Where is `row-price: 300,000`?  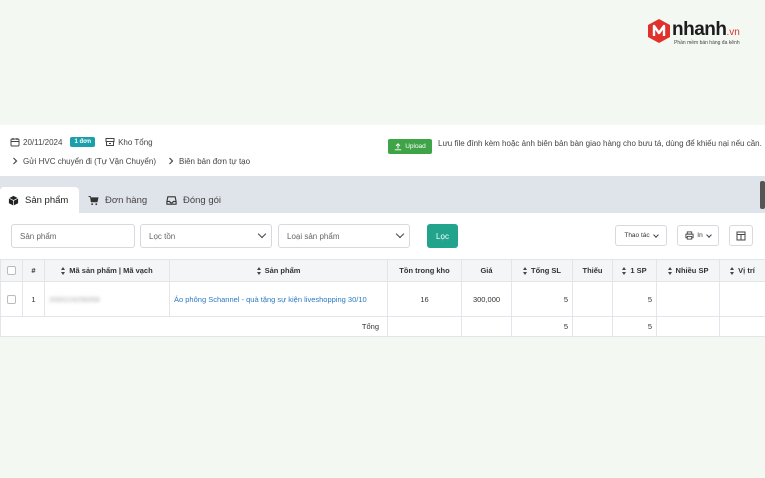
row-price: 300,000 is located at coordinates (486, 299).